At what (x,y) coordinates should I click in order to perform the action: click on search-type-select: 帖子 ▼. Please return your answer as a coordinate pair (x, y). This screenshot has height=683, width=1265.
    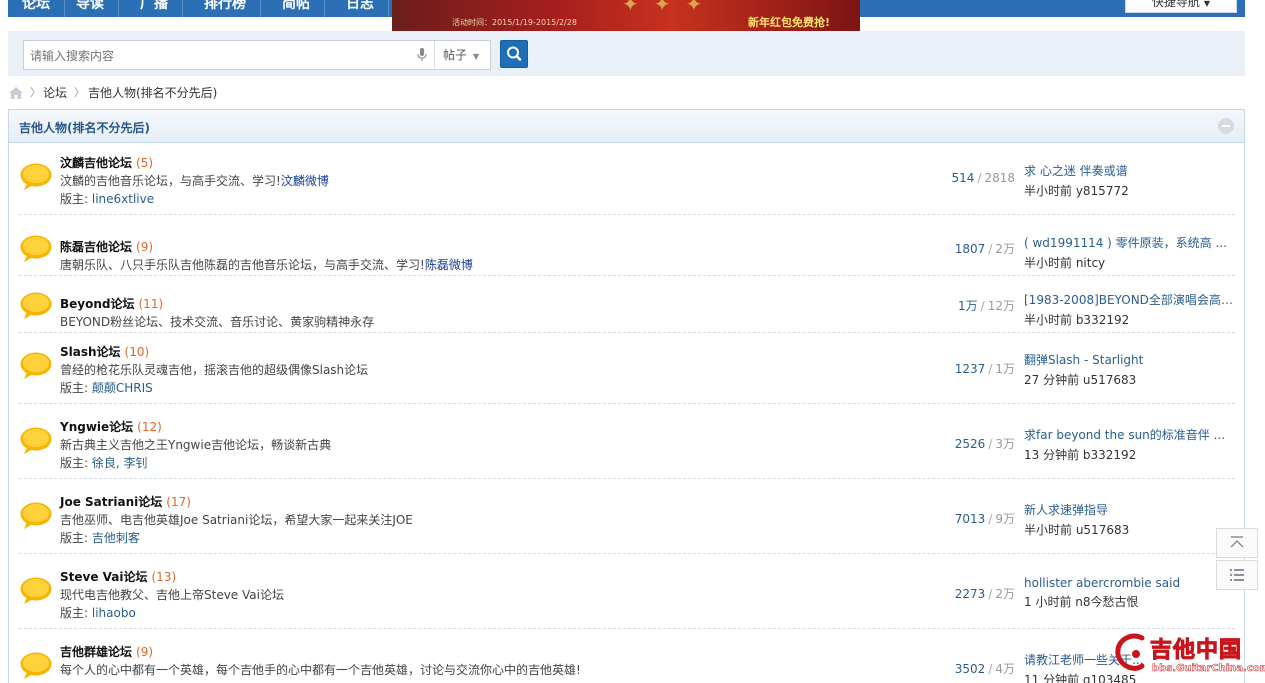
    Looking at the image, I should click on (463, 55).